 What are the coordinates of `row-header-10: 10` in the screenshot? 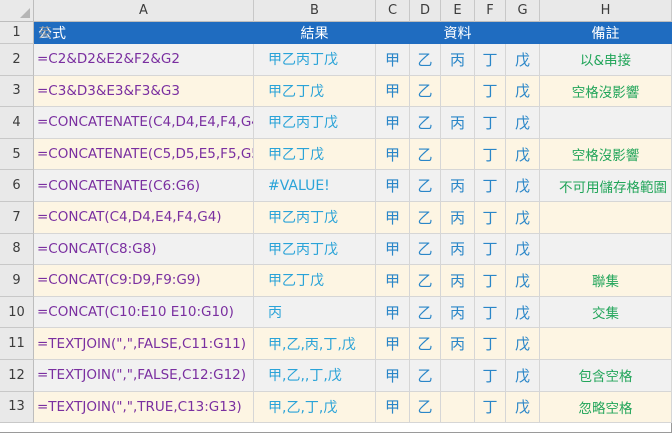 It's located at (17, 312).